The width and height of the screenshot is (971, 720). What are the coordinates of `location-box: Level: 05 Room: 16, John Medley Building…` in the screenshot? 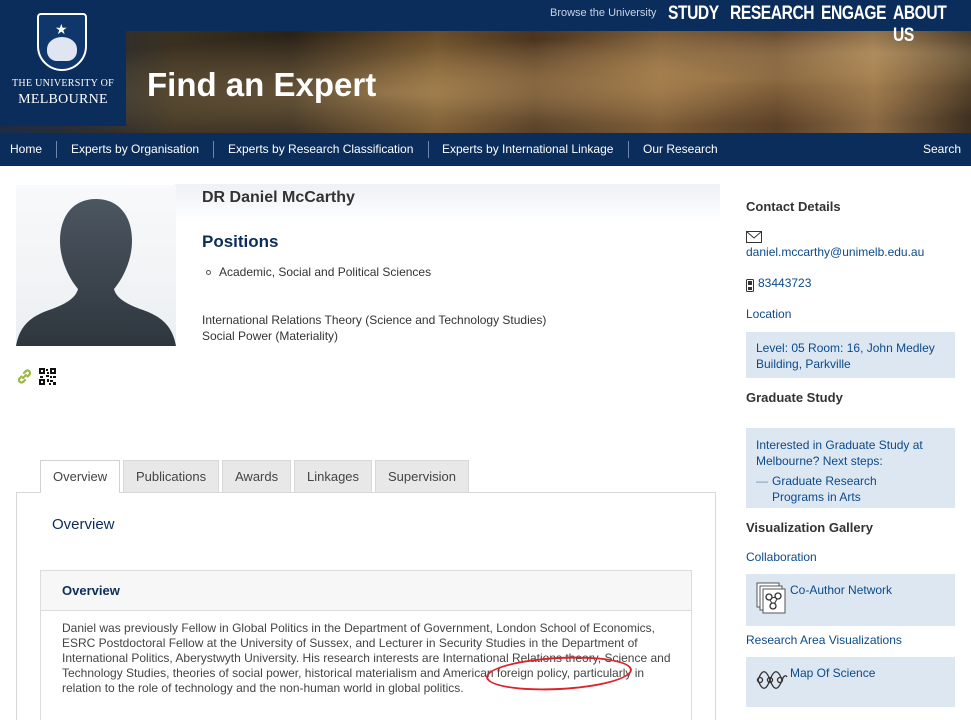 It's located at (850, 355).